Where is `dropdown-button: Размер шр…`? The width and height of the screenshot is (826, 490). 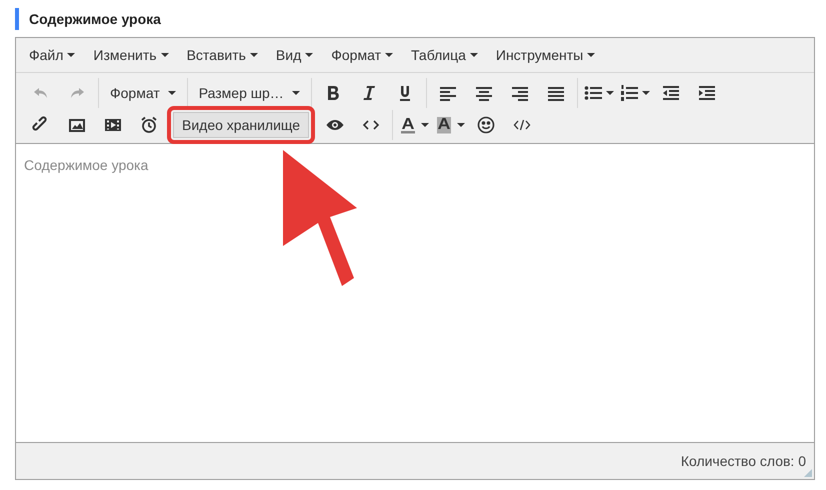
dropdown-button: Размер шр… is located at coordinates (249, 93).